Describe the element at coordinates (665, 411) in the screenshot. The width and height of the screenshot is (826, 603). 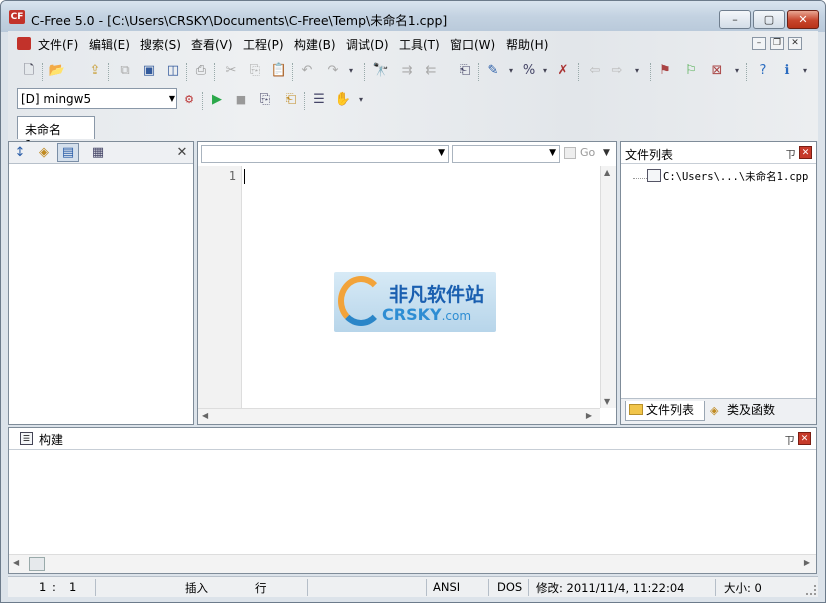
I see `tab-file-list: 文件列表` at that location.